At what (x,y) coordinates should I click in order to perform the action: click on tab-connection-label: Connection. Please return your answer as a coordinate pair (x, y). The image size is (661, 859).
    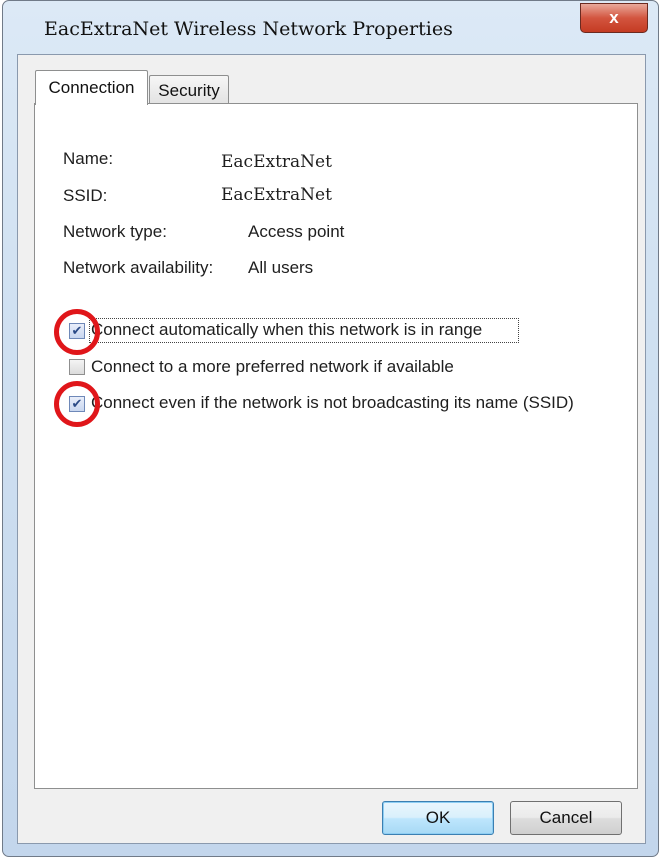
    Looking at the image, I should click on (91, 87).